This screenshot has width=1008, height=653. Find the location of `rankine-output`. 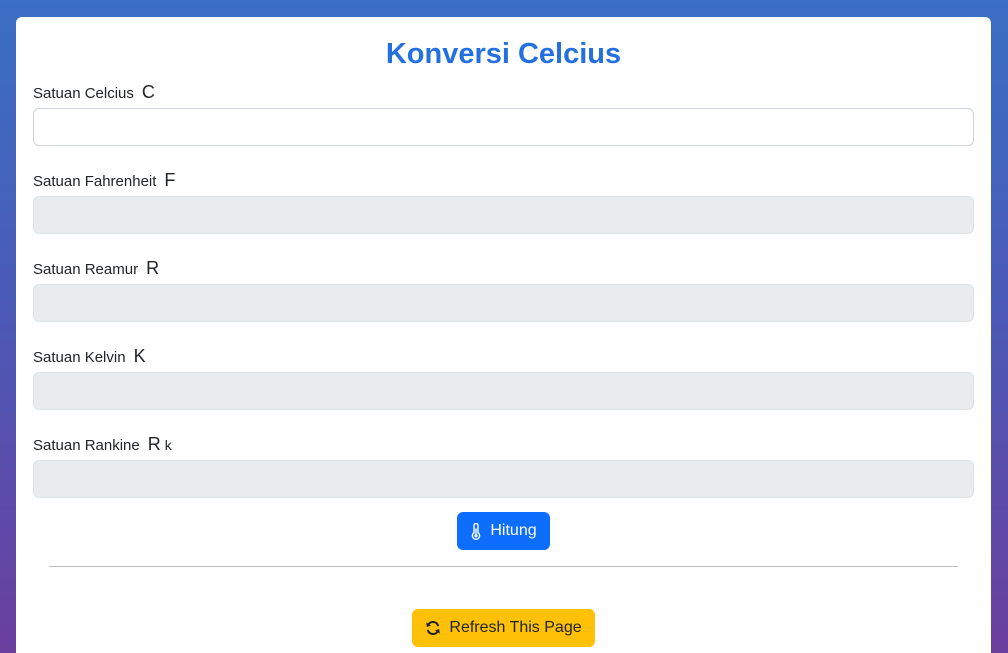

rankine-output is located at coordinates (503, 479).